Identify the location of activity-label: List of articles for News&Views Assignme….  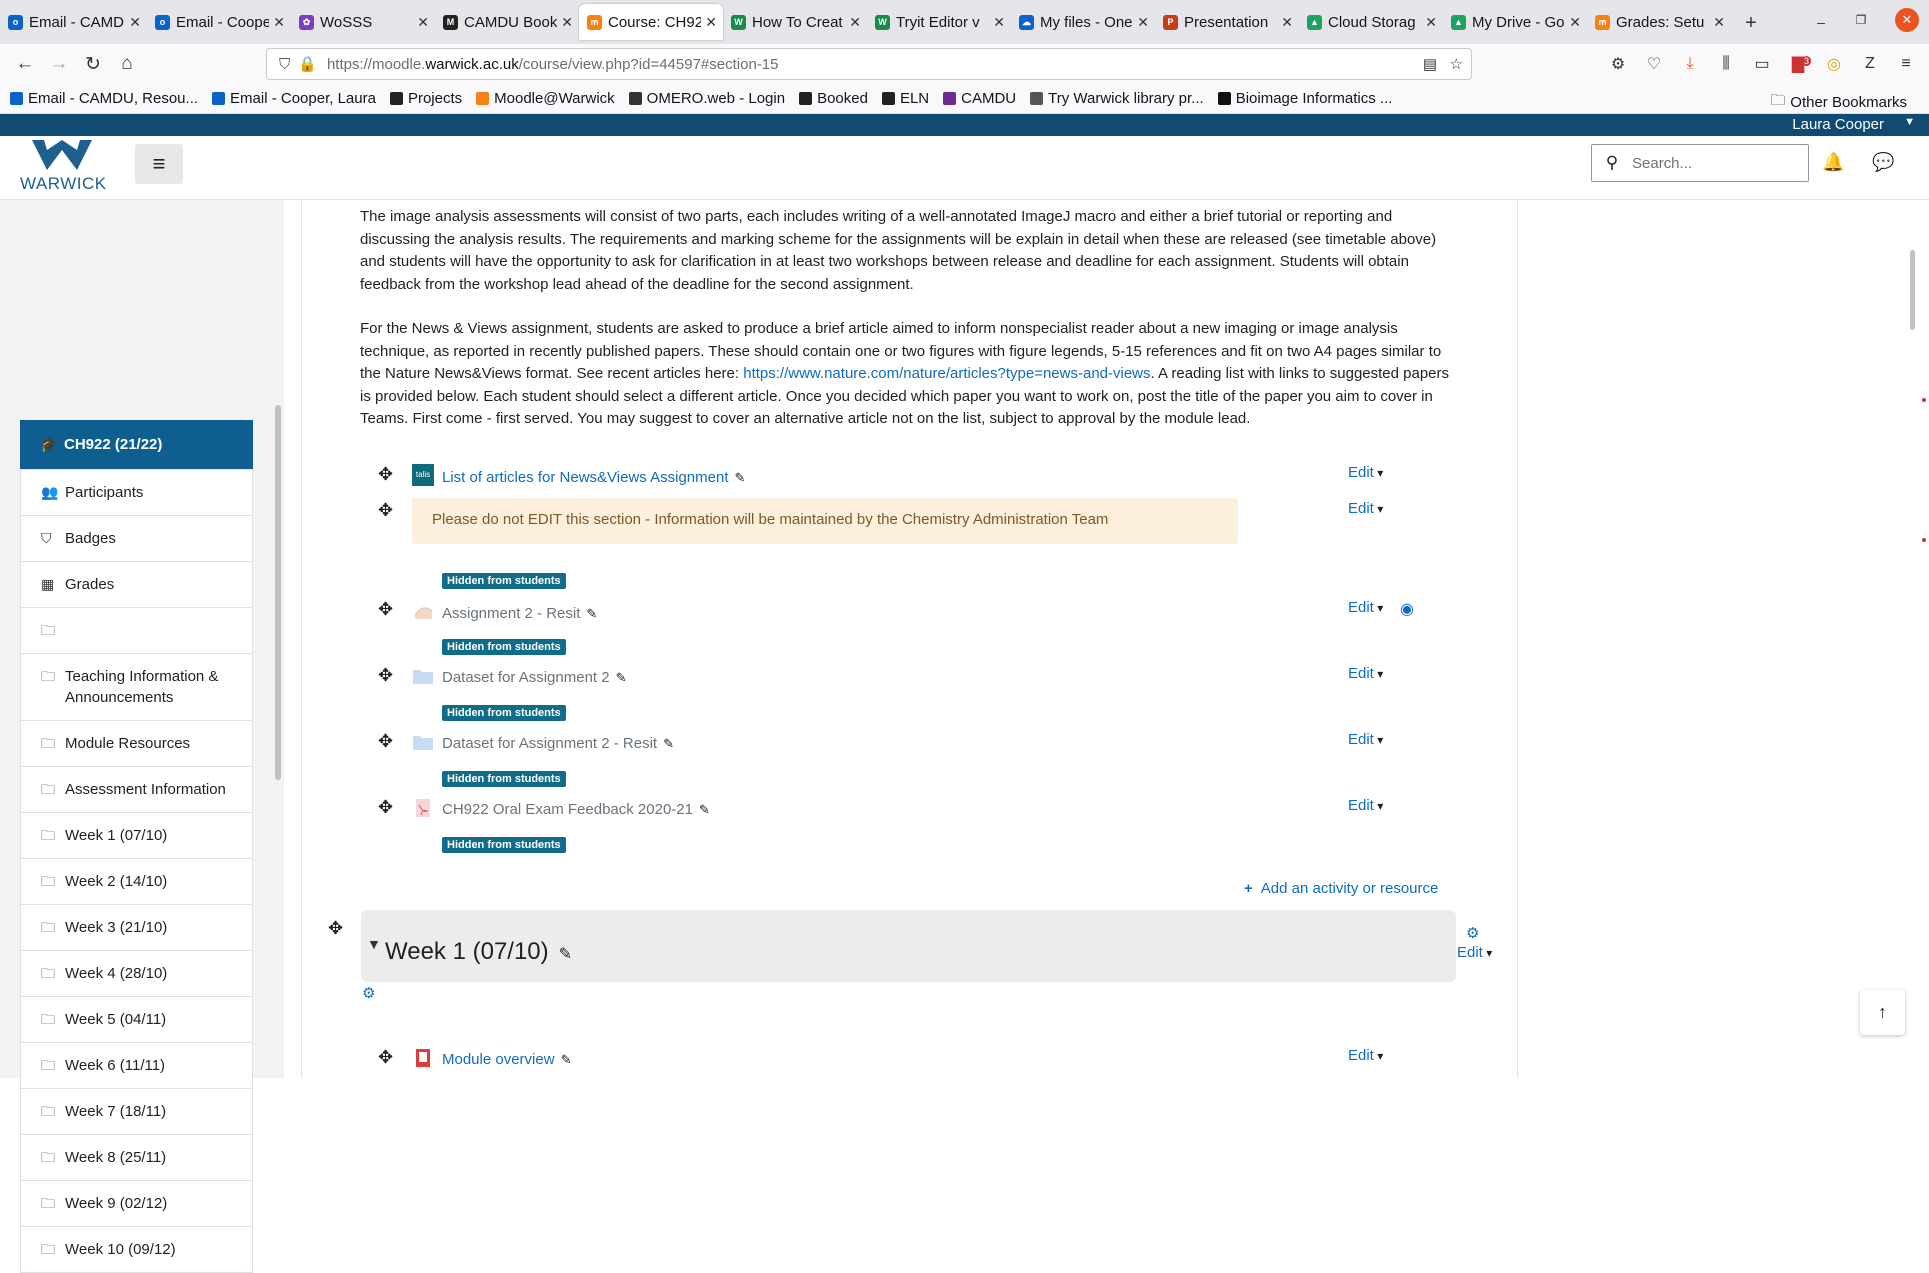
(585, 477).